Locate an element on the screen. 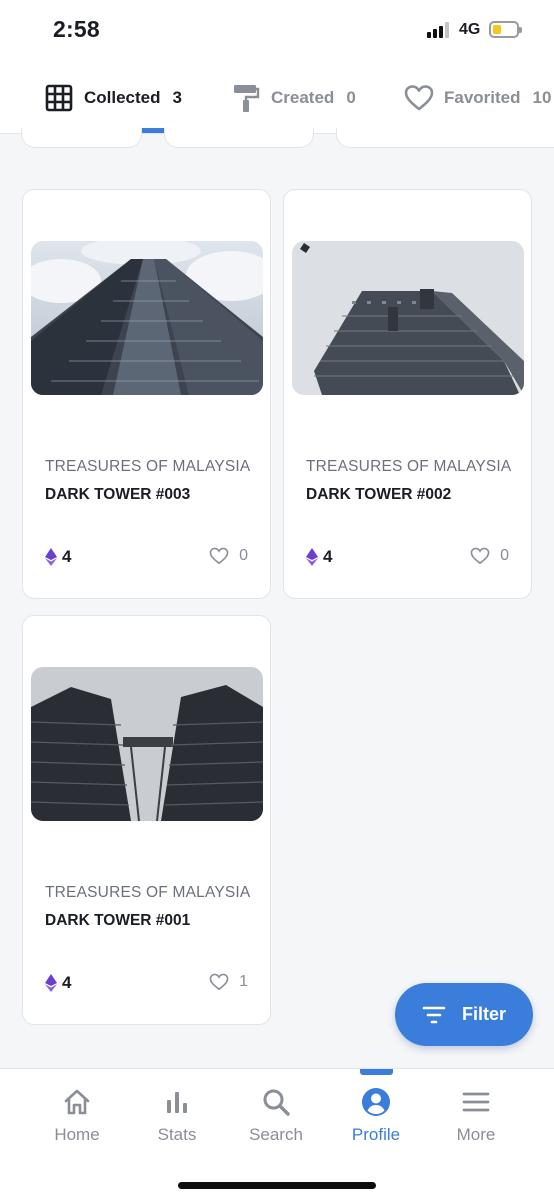 This screenshot has height=1200, width=554. item-name: DARK TOWER #003 is located at coordinates (118, 494).